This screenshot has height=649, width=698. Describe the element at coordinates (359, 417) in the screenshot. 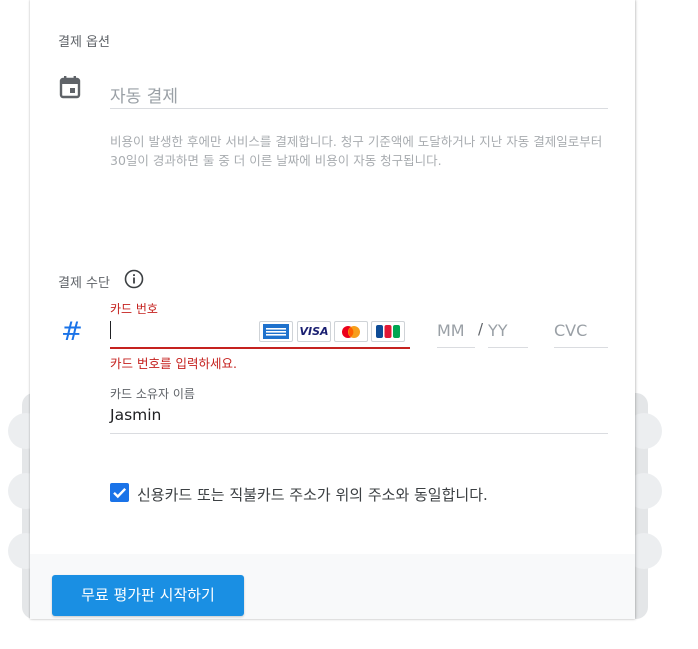

I see `cardholder-input: Jasmin` at that location.